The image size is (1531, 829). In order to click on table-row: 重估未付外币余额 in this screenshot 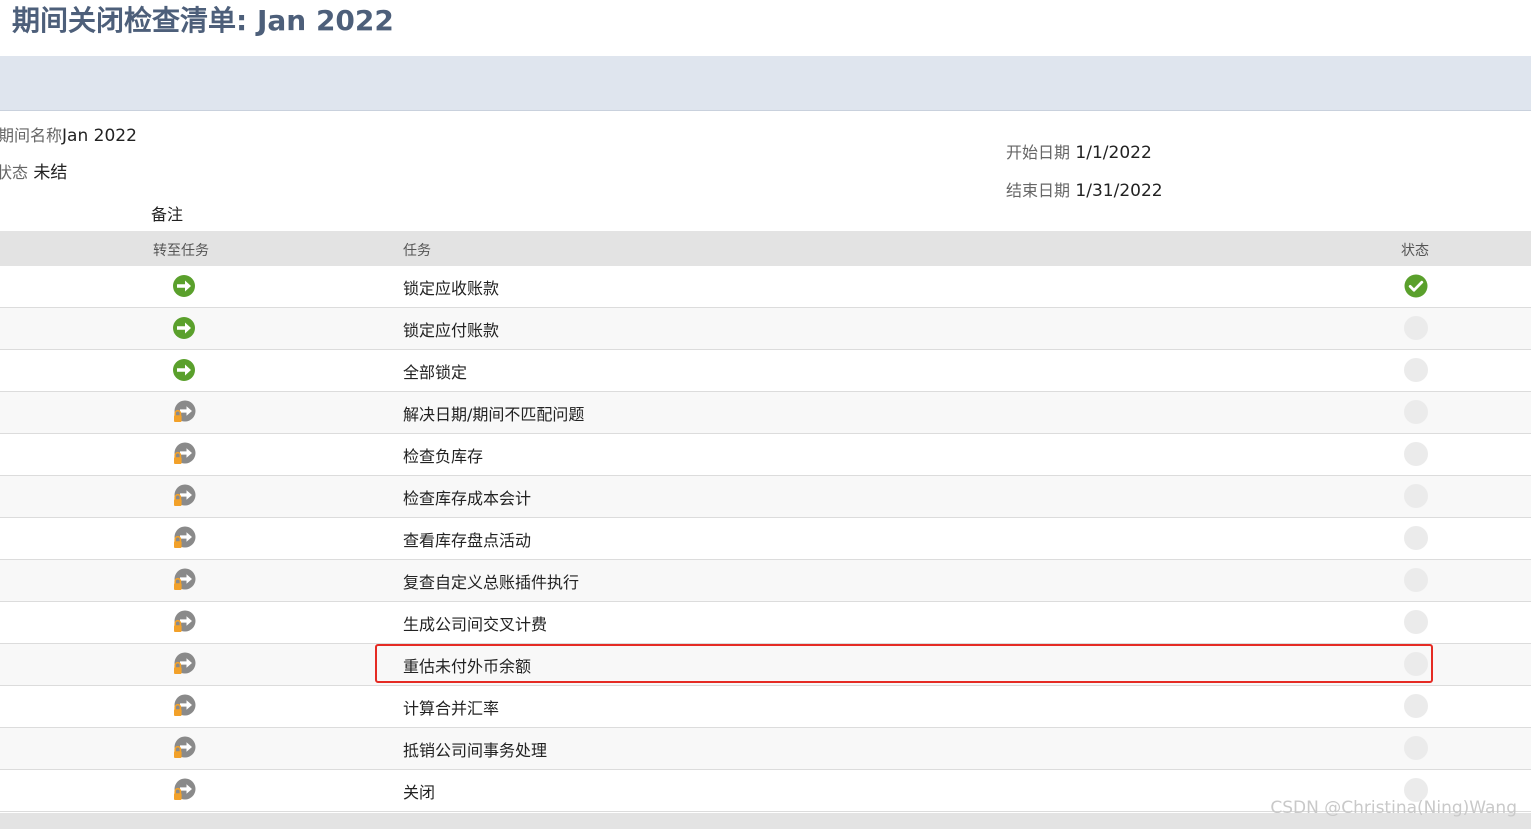, I will do `click(765, 665)`.